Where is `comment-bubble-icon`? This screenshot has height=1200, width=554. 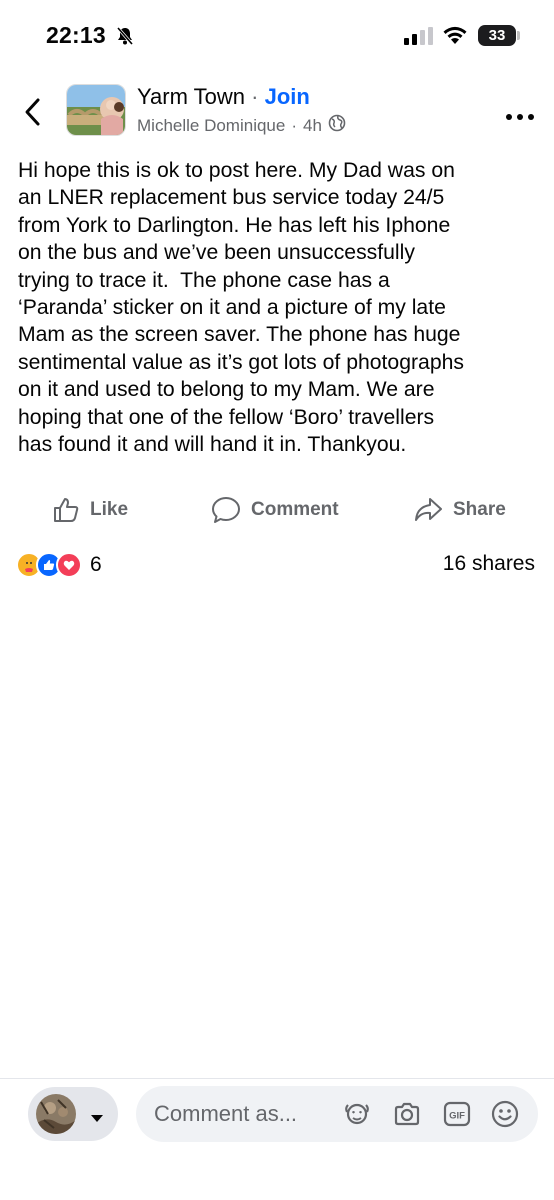 comment-bubble-icon is located at coordinates (226, 510).